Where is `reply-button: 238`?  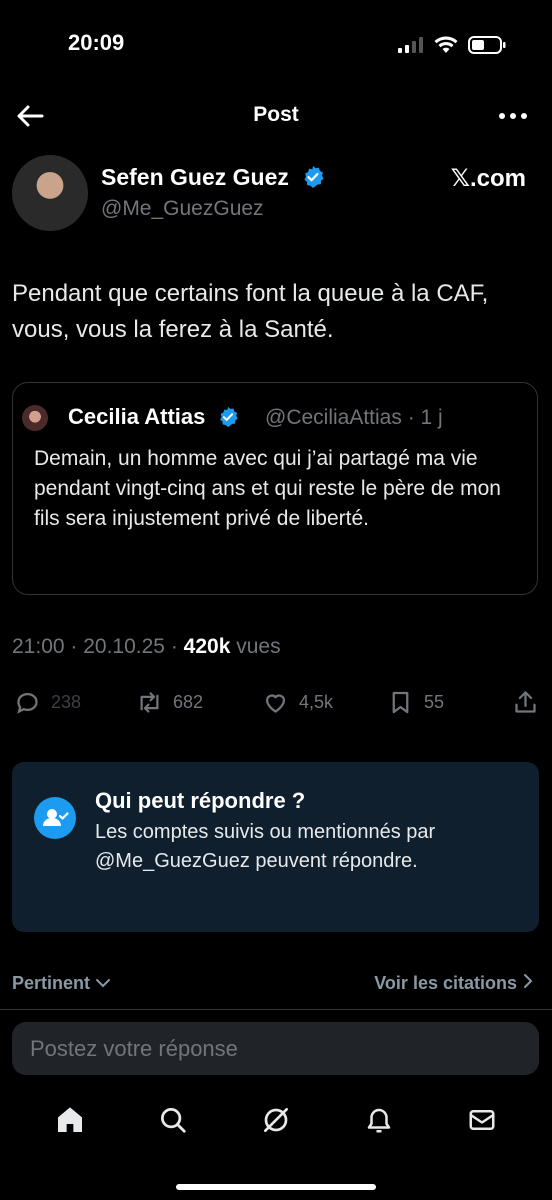 reply-button: 238 is located at coordinates (47, 702).